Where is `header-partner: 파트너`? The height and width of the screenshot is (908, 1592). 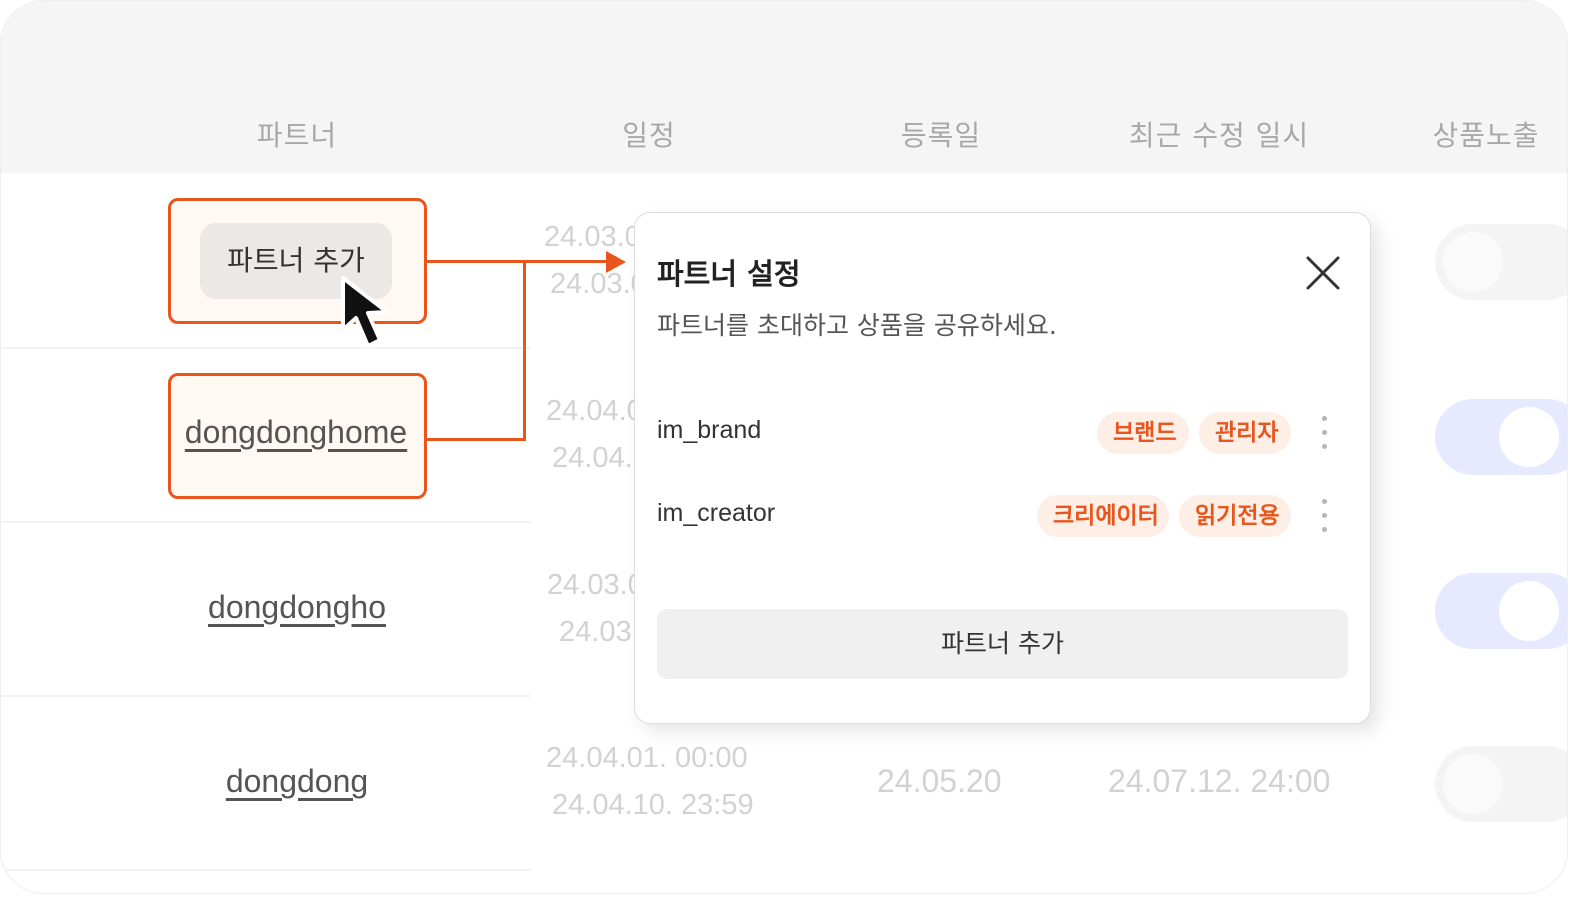
header-partner: 파트너 is located at coordinates (297, 135).